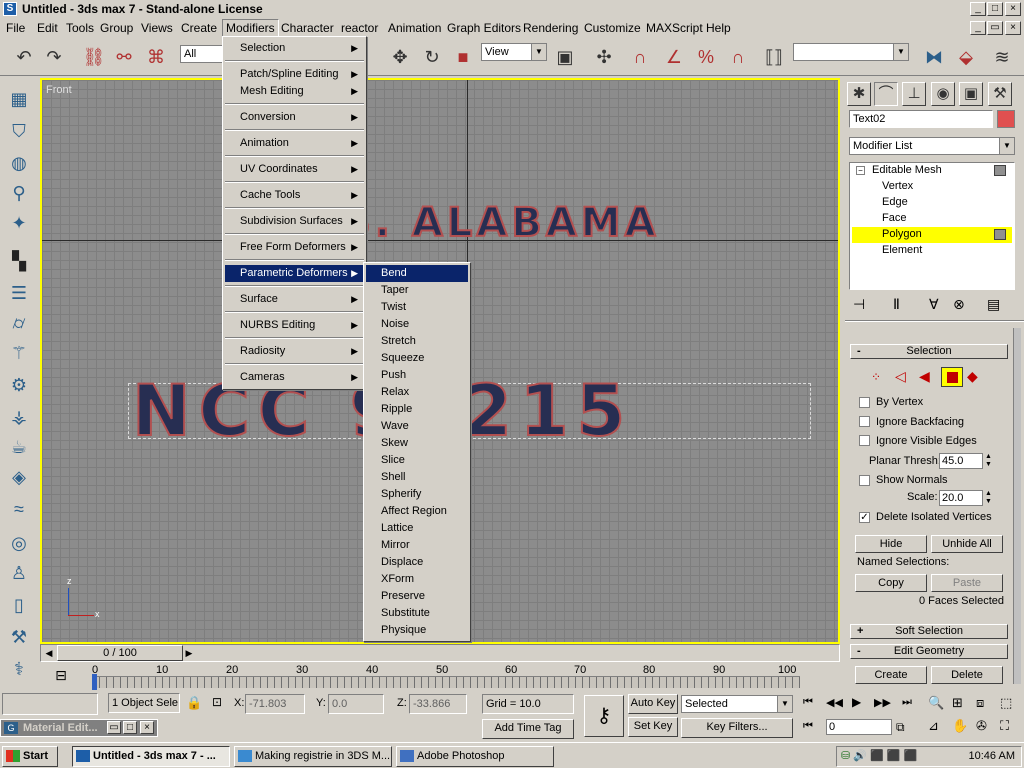  Describe the element at coordinates (921, 119) in the screenshot. I see `object-name-field: Text02` at that location.